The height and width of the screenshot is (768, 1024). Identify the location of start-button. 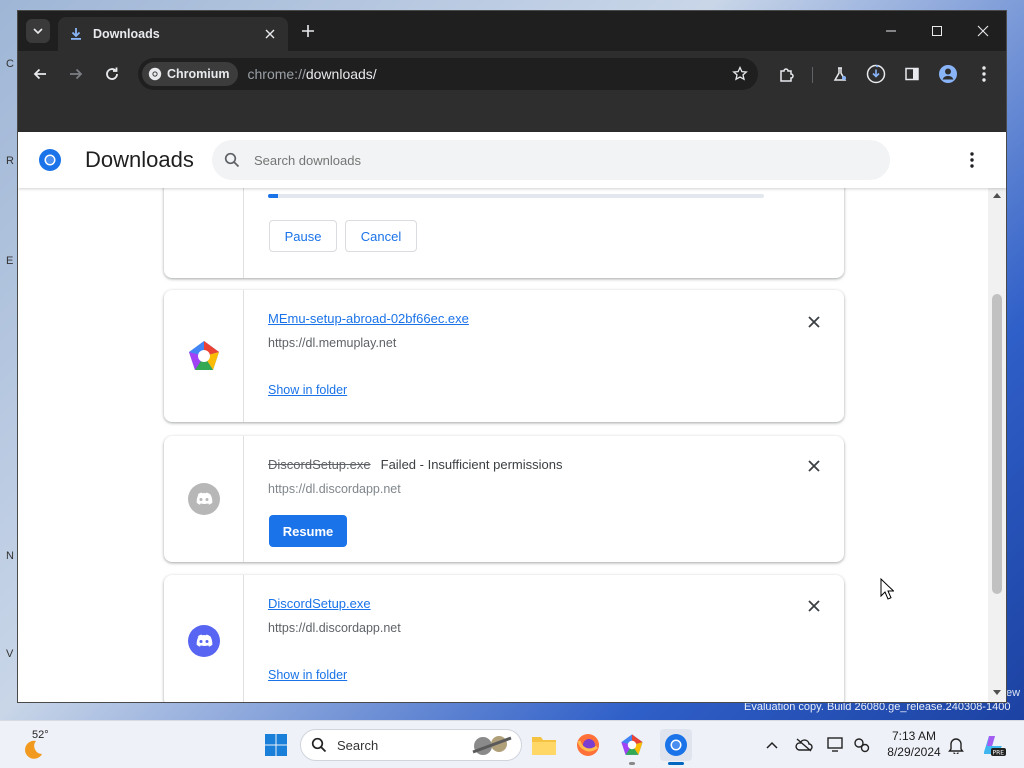
(276, 745).